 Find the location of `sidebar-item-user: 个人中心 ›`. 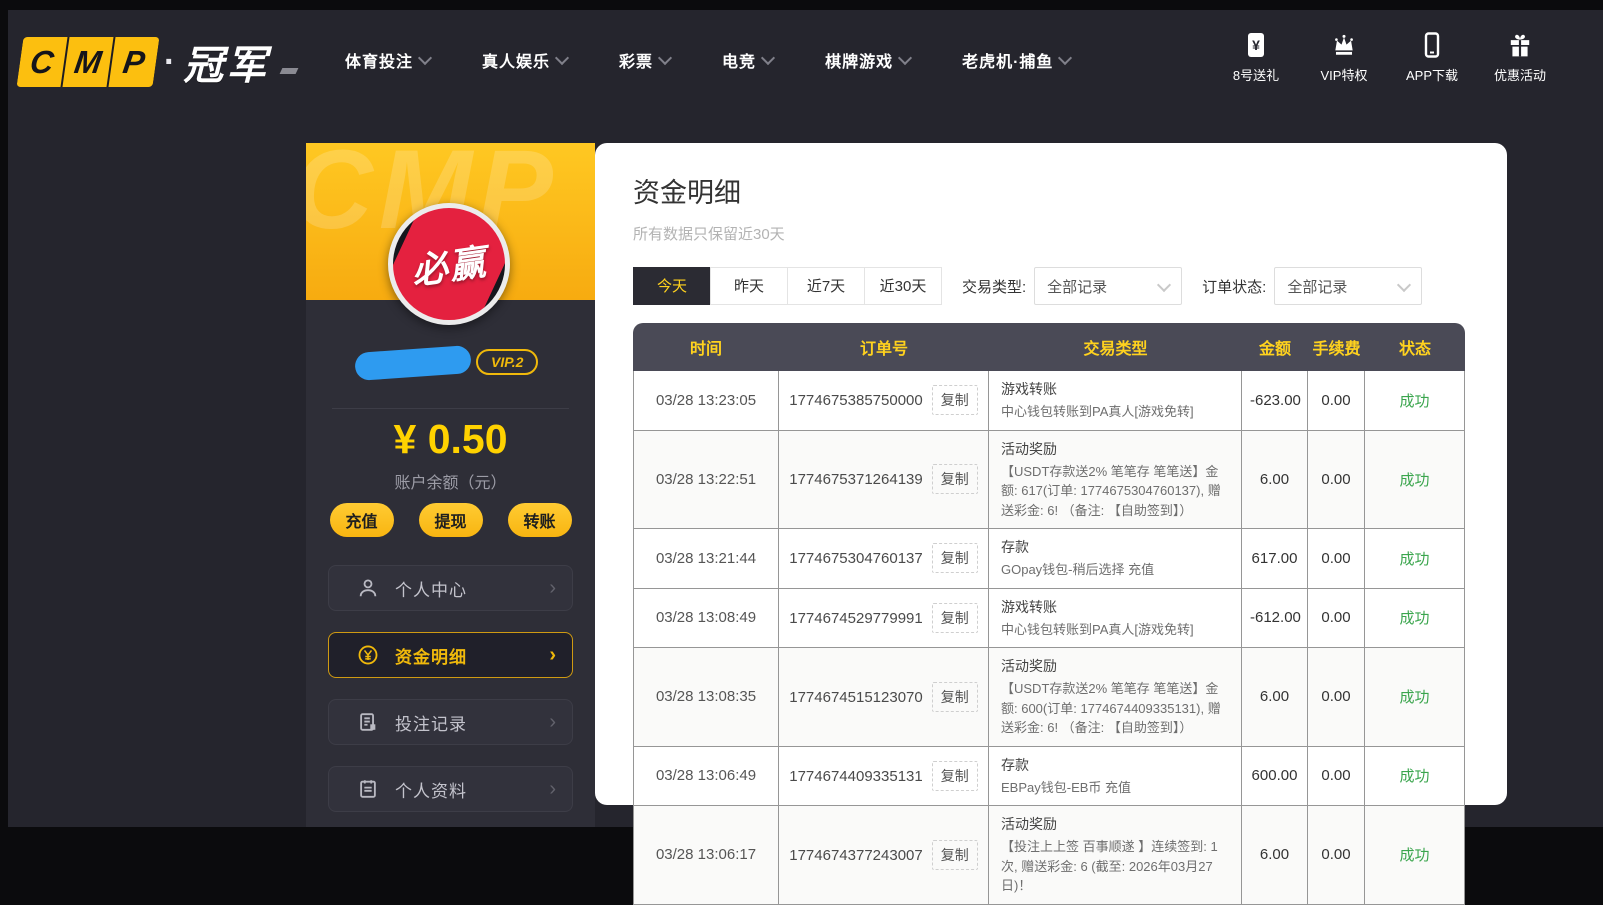

sidebar-item-user: 个人中心 › is located at coordinates (450, 588).